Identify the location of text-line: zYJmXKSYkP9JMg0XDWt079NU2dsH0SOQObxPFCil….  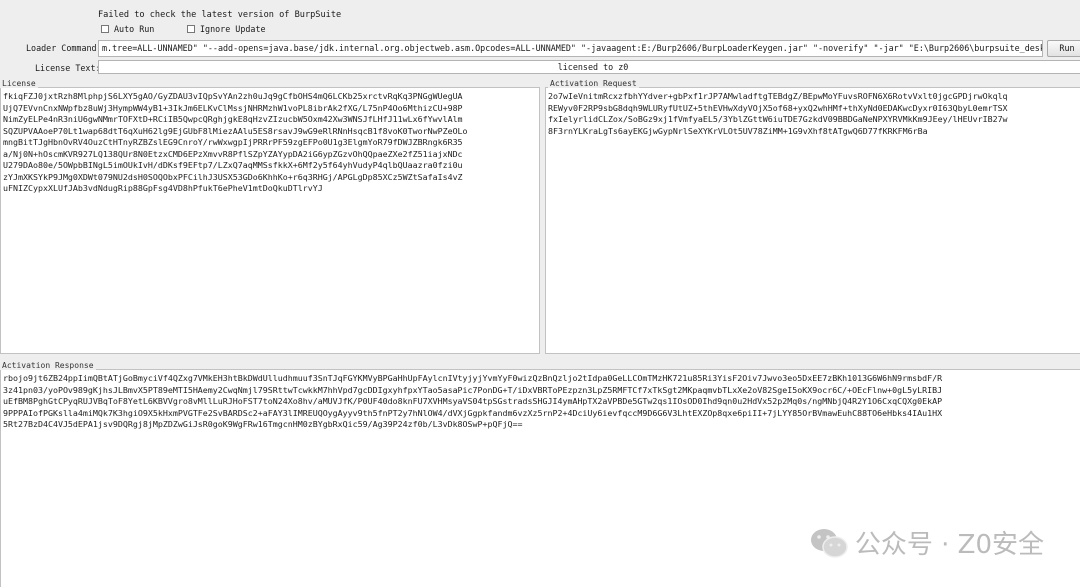
(233, 176).